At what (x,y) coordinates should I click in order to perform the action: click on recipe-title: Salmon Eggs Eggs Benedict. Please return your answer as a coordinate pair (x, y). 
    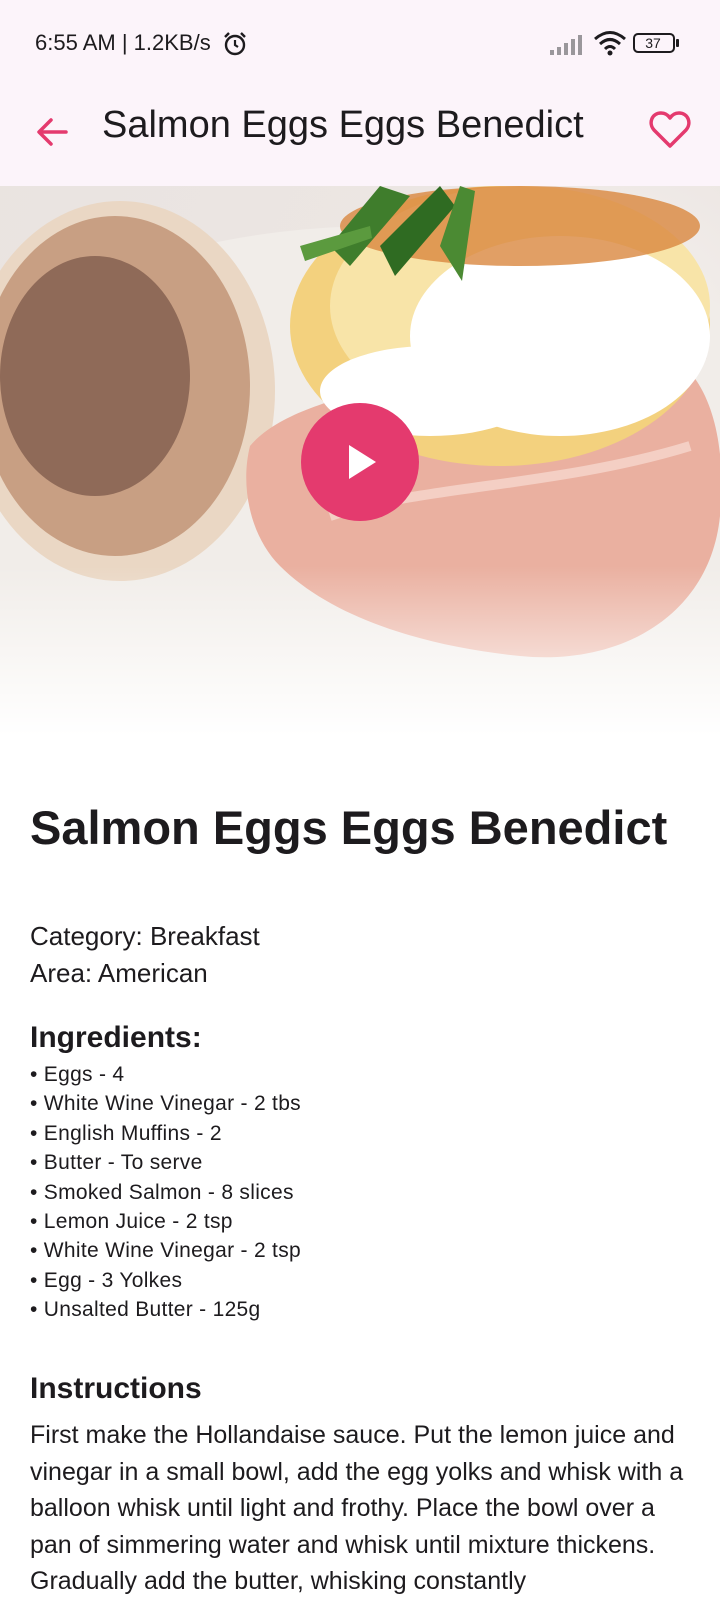
    Looking at the image, I should click on (349, 827).